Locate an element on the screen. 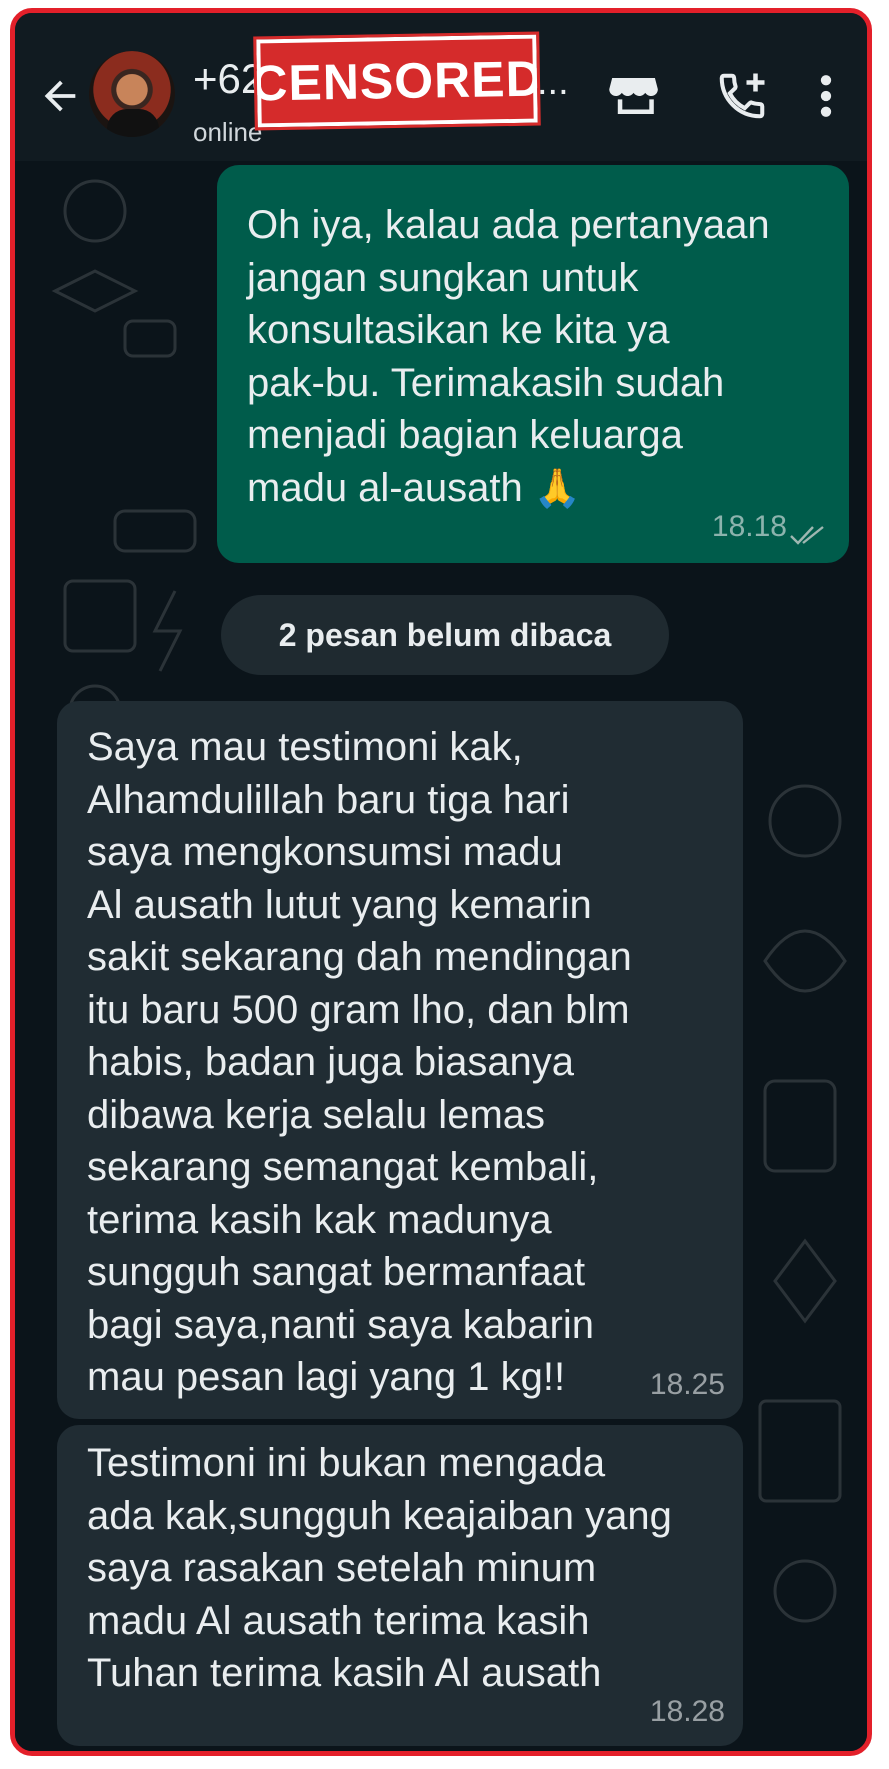 This screenshot has height=1769, width=889. message-time: 18.25 is located at coordinates (687, 1384).